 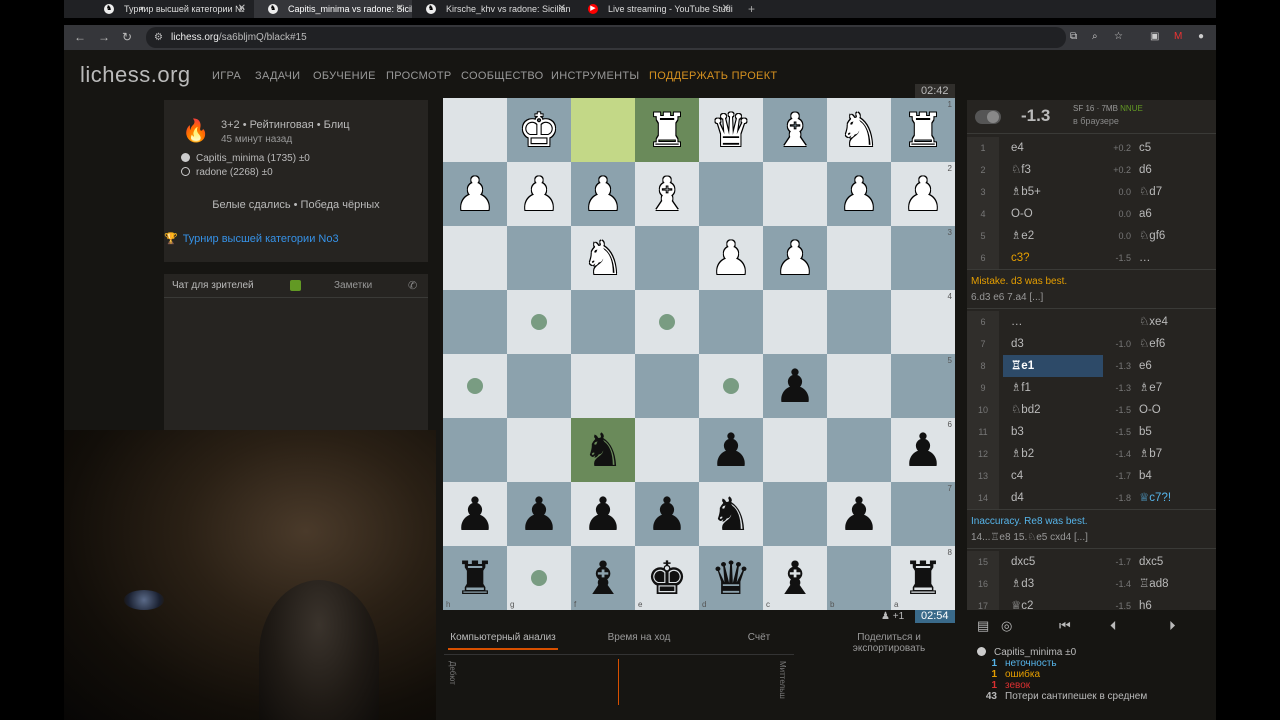 I want to click on black-queen-icon: ♛, so click(x=731, y=578).